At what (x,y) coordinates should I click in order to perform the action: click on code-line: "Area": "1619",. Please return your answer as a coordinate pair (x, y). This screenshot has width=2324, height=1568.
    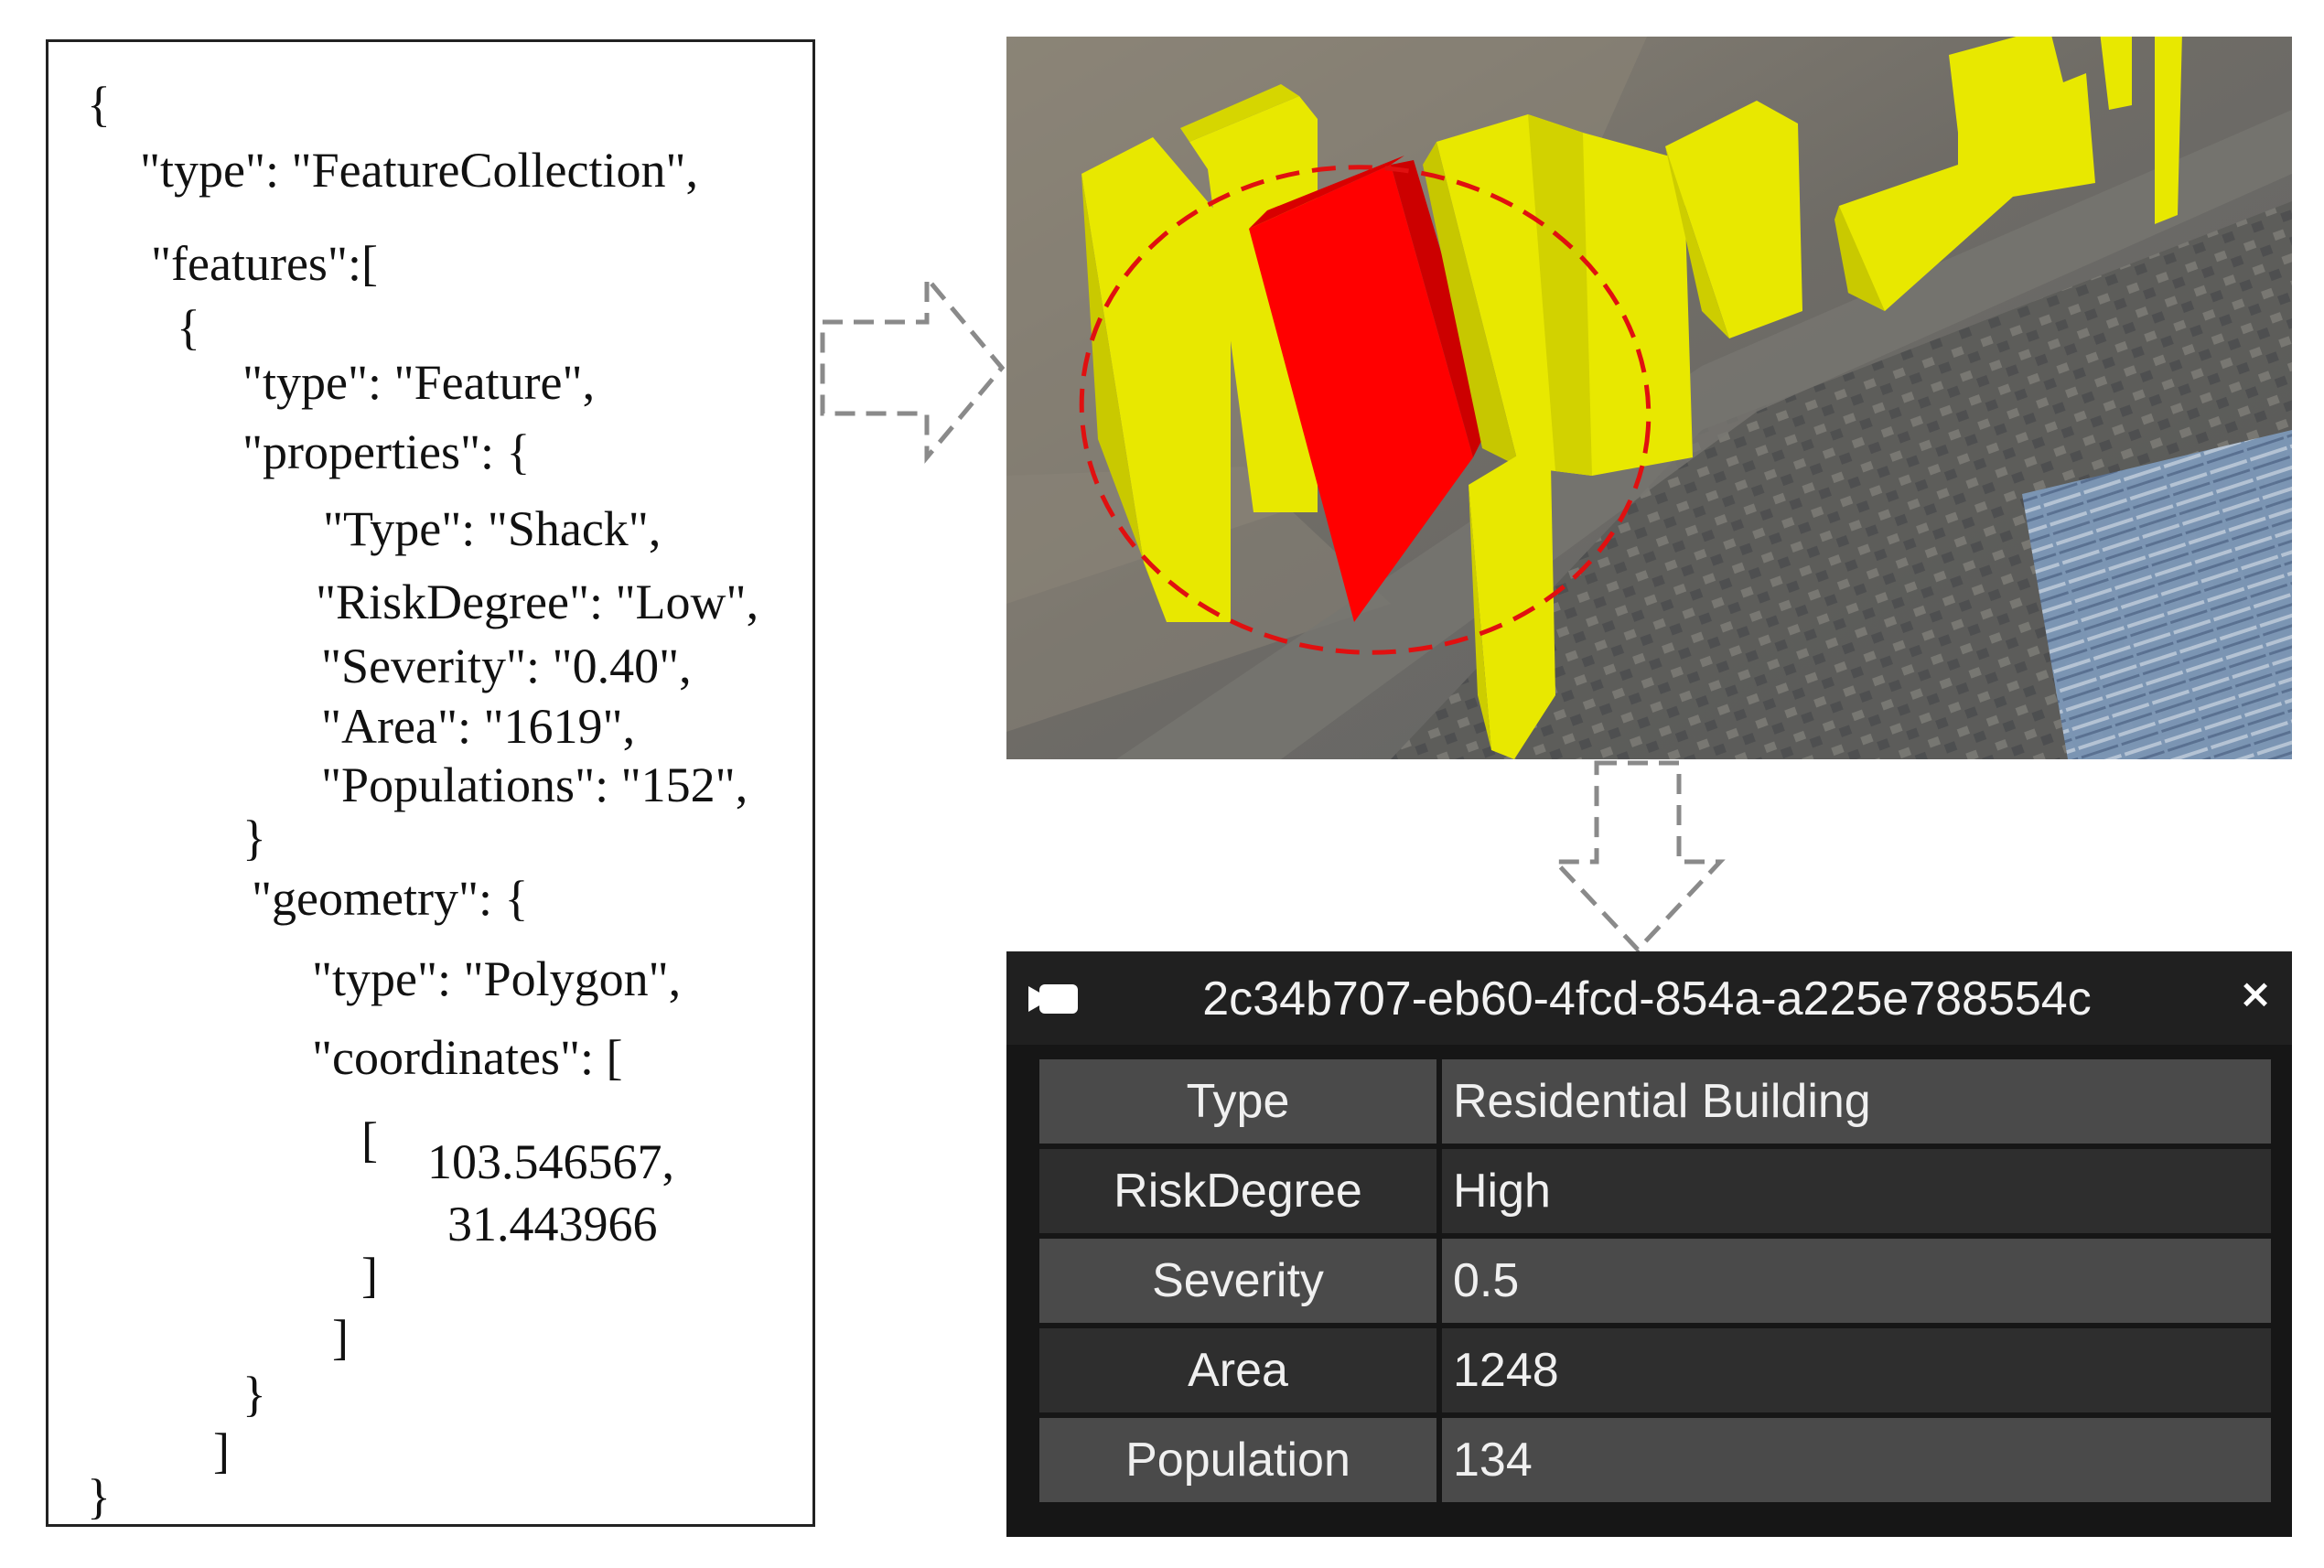
    Looking at the image, I should click on (478, 726).